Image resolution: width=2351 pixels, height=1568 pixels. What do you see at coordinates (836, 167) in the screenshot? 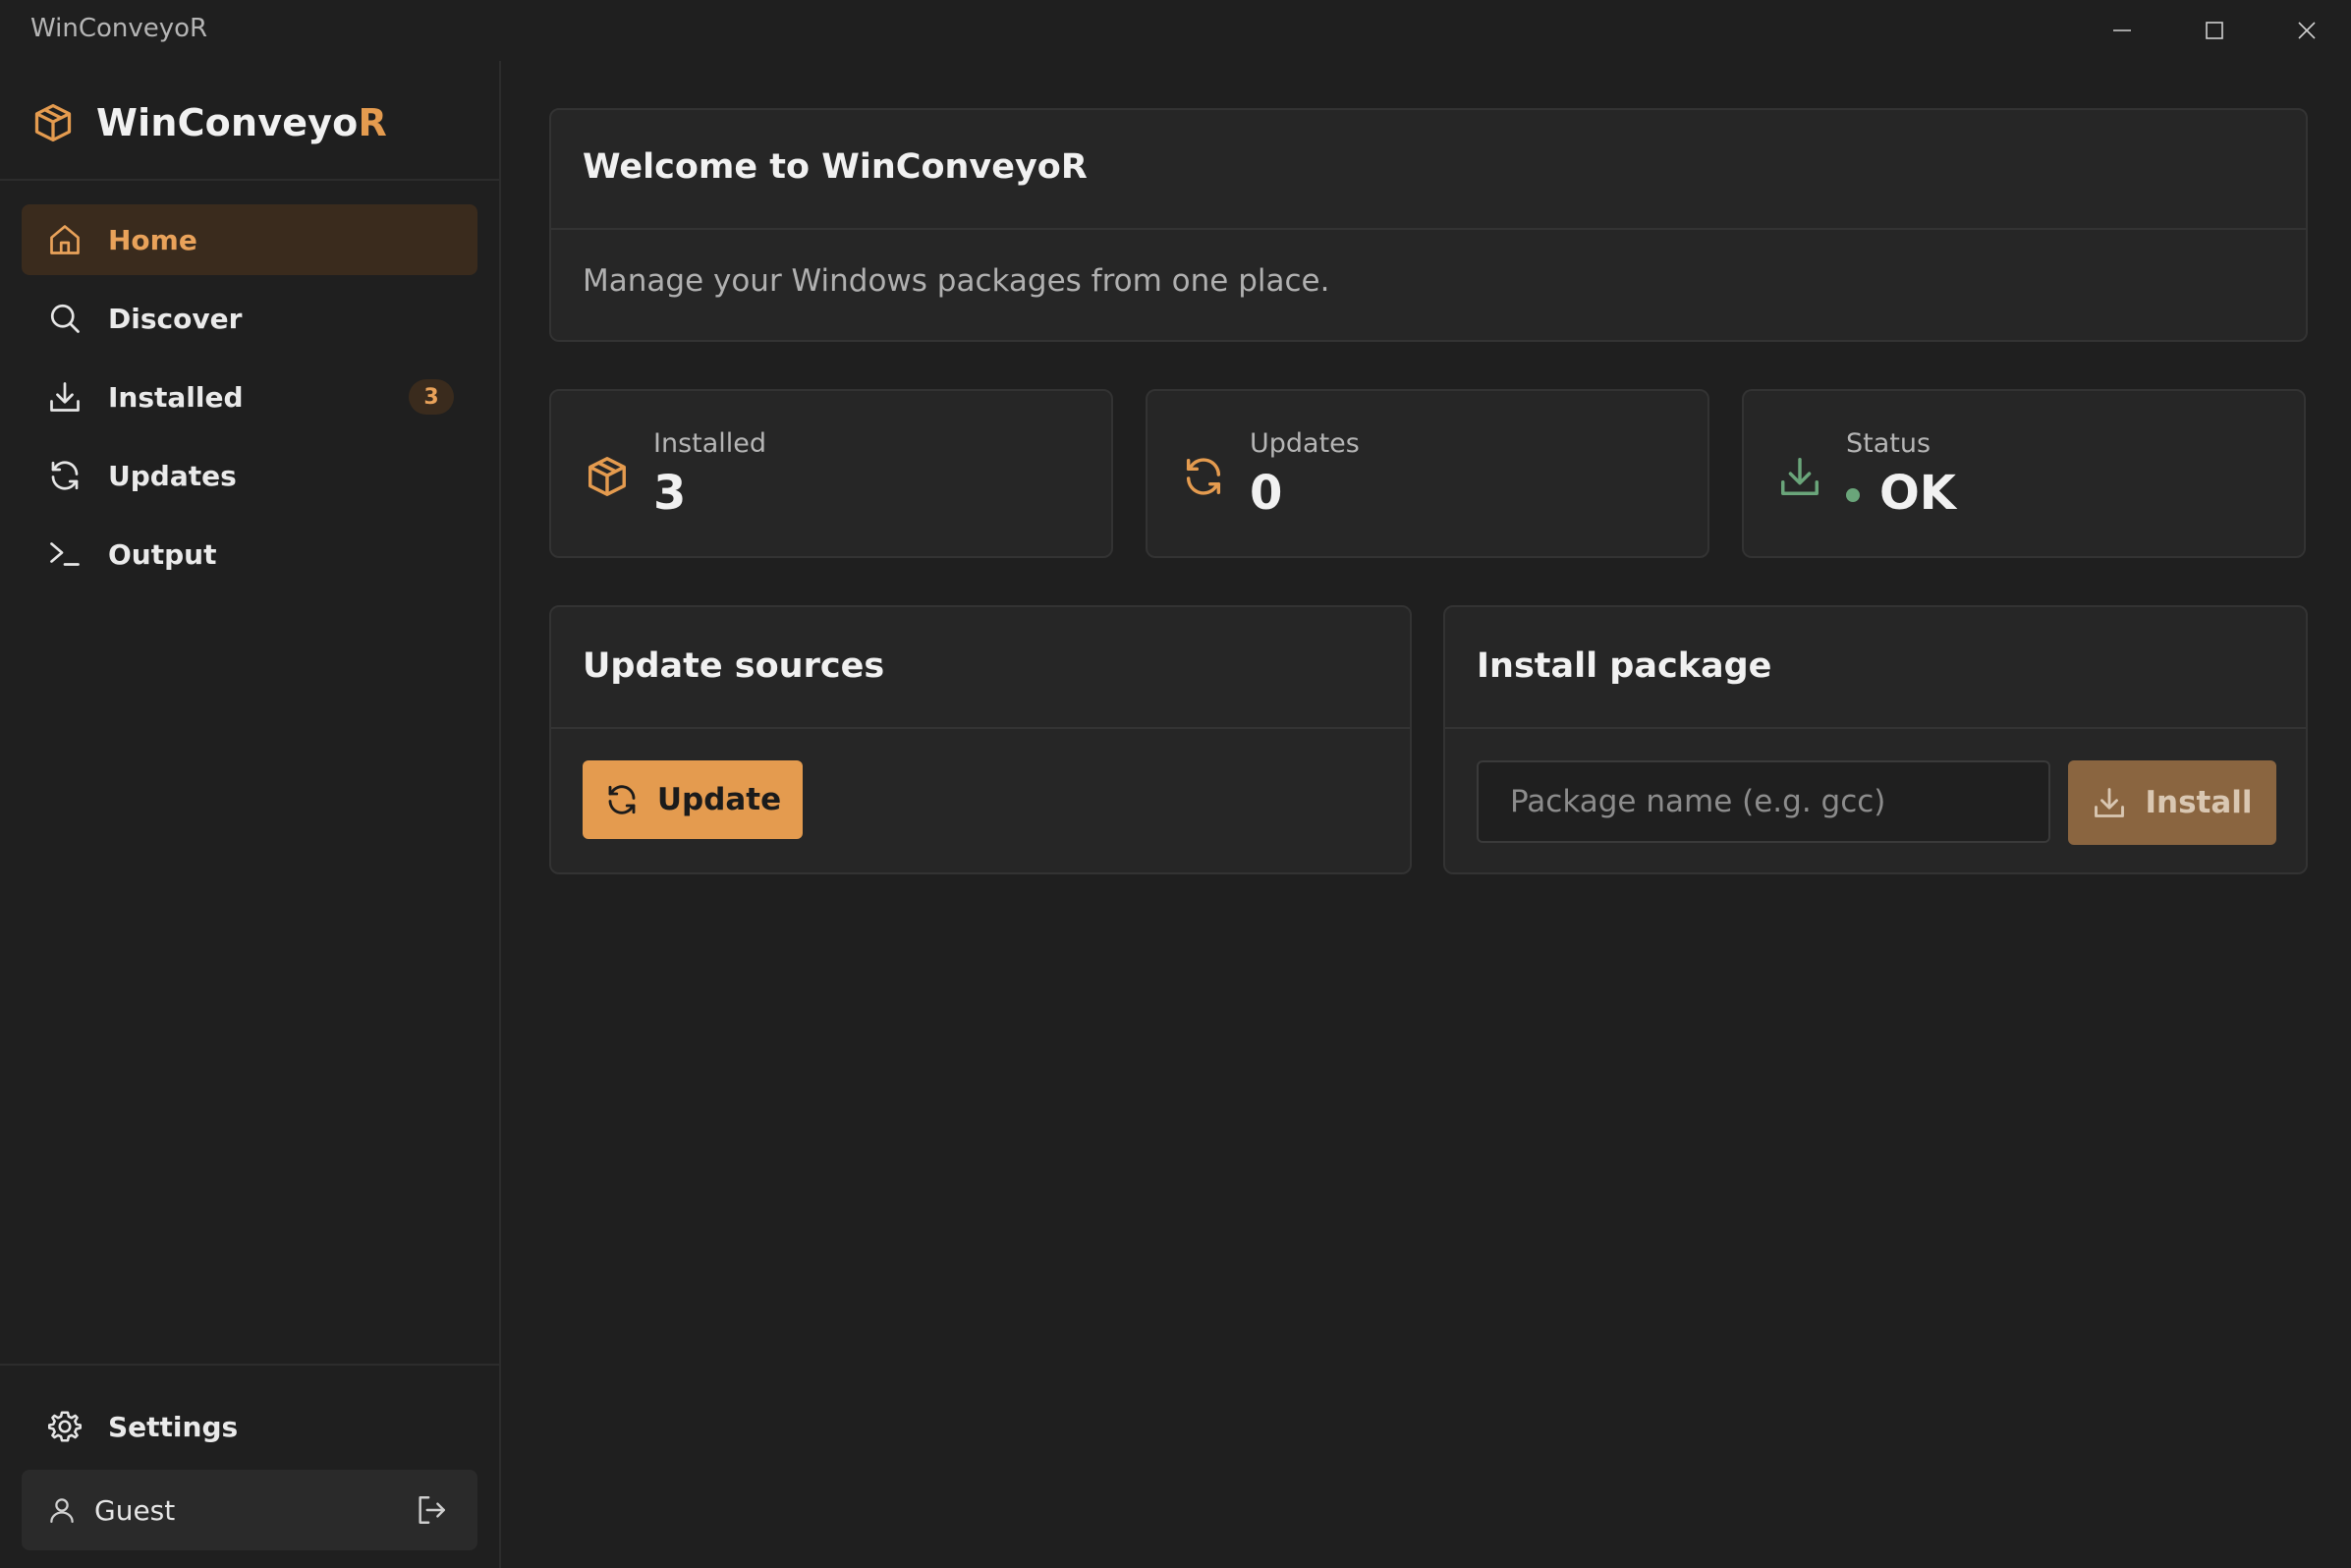
I see `page-title: Welcome to WinConveyoR` at bounding box center [836, 167].